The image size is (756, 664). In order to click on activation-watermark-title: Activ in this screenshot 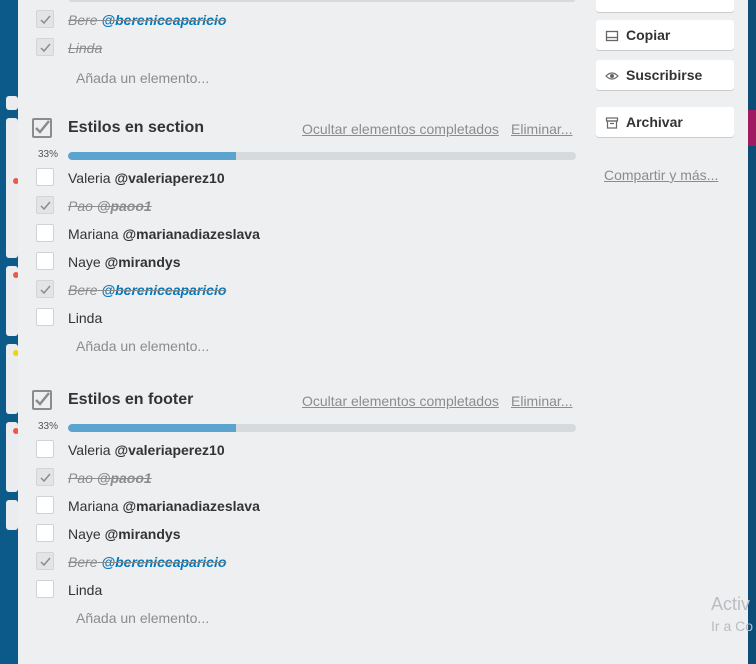, I will do `click(731, 604)`.